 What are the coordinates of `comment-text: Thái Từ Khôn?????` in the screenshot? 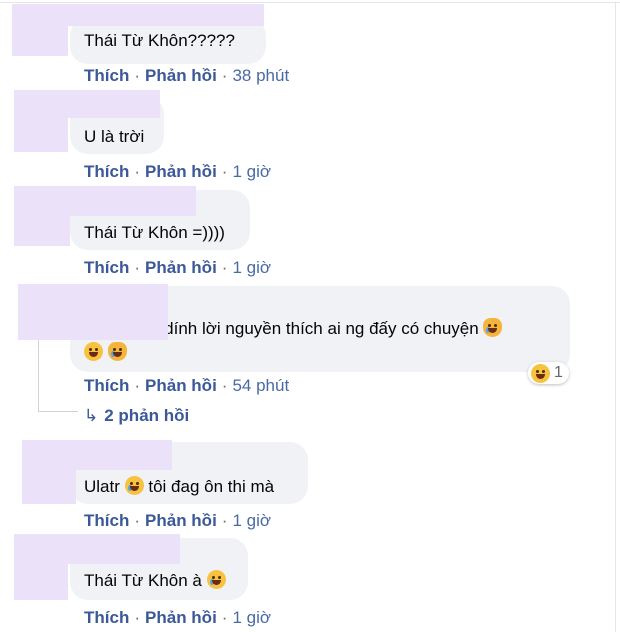 It's located at (159, 40).